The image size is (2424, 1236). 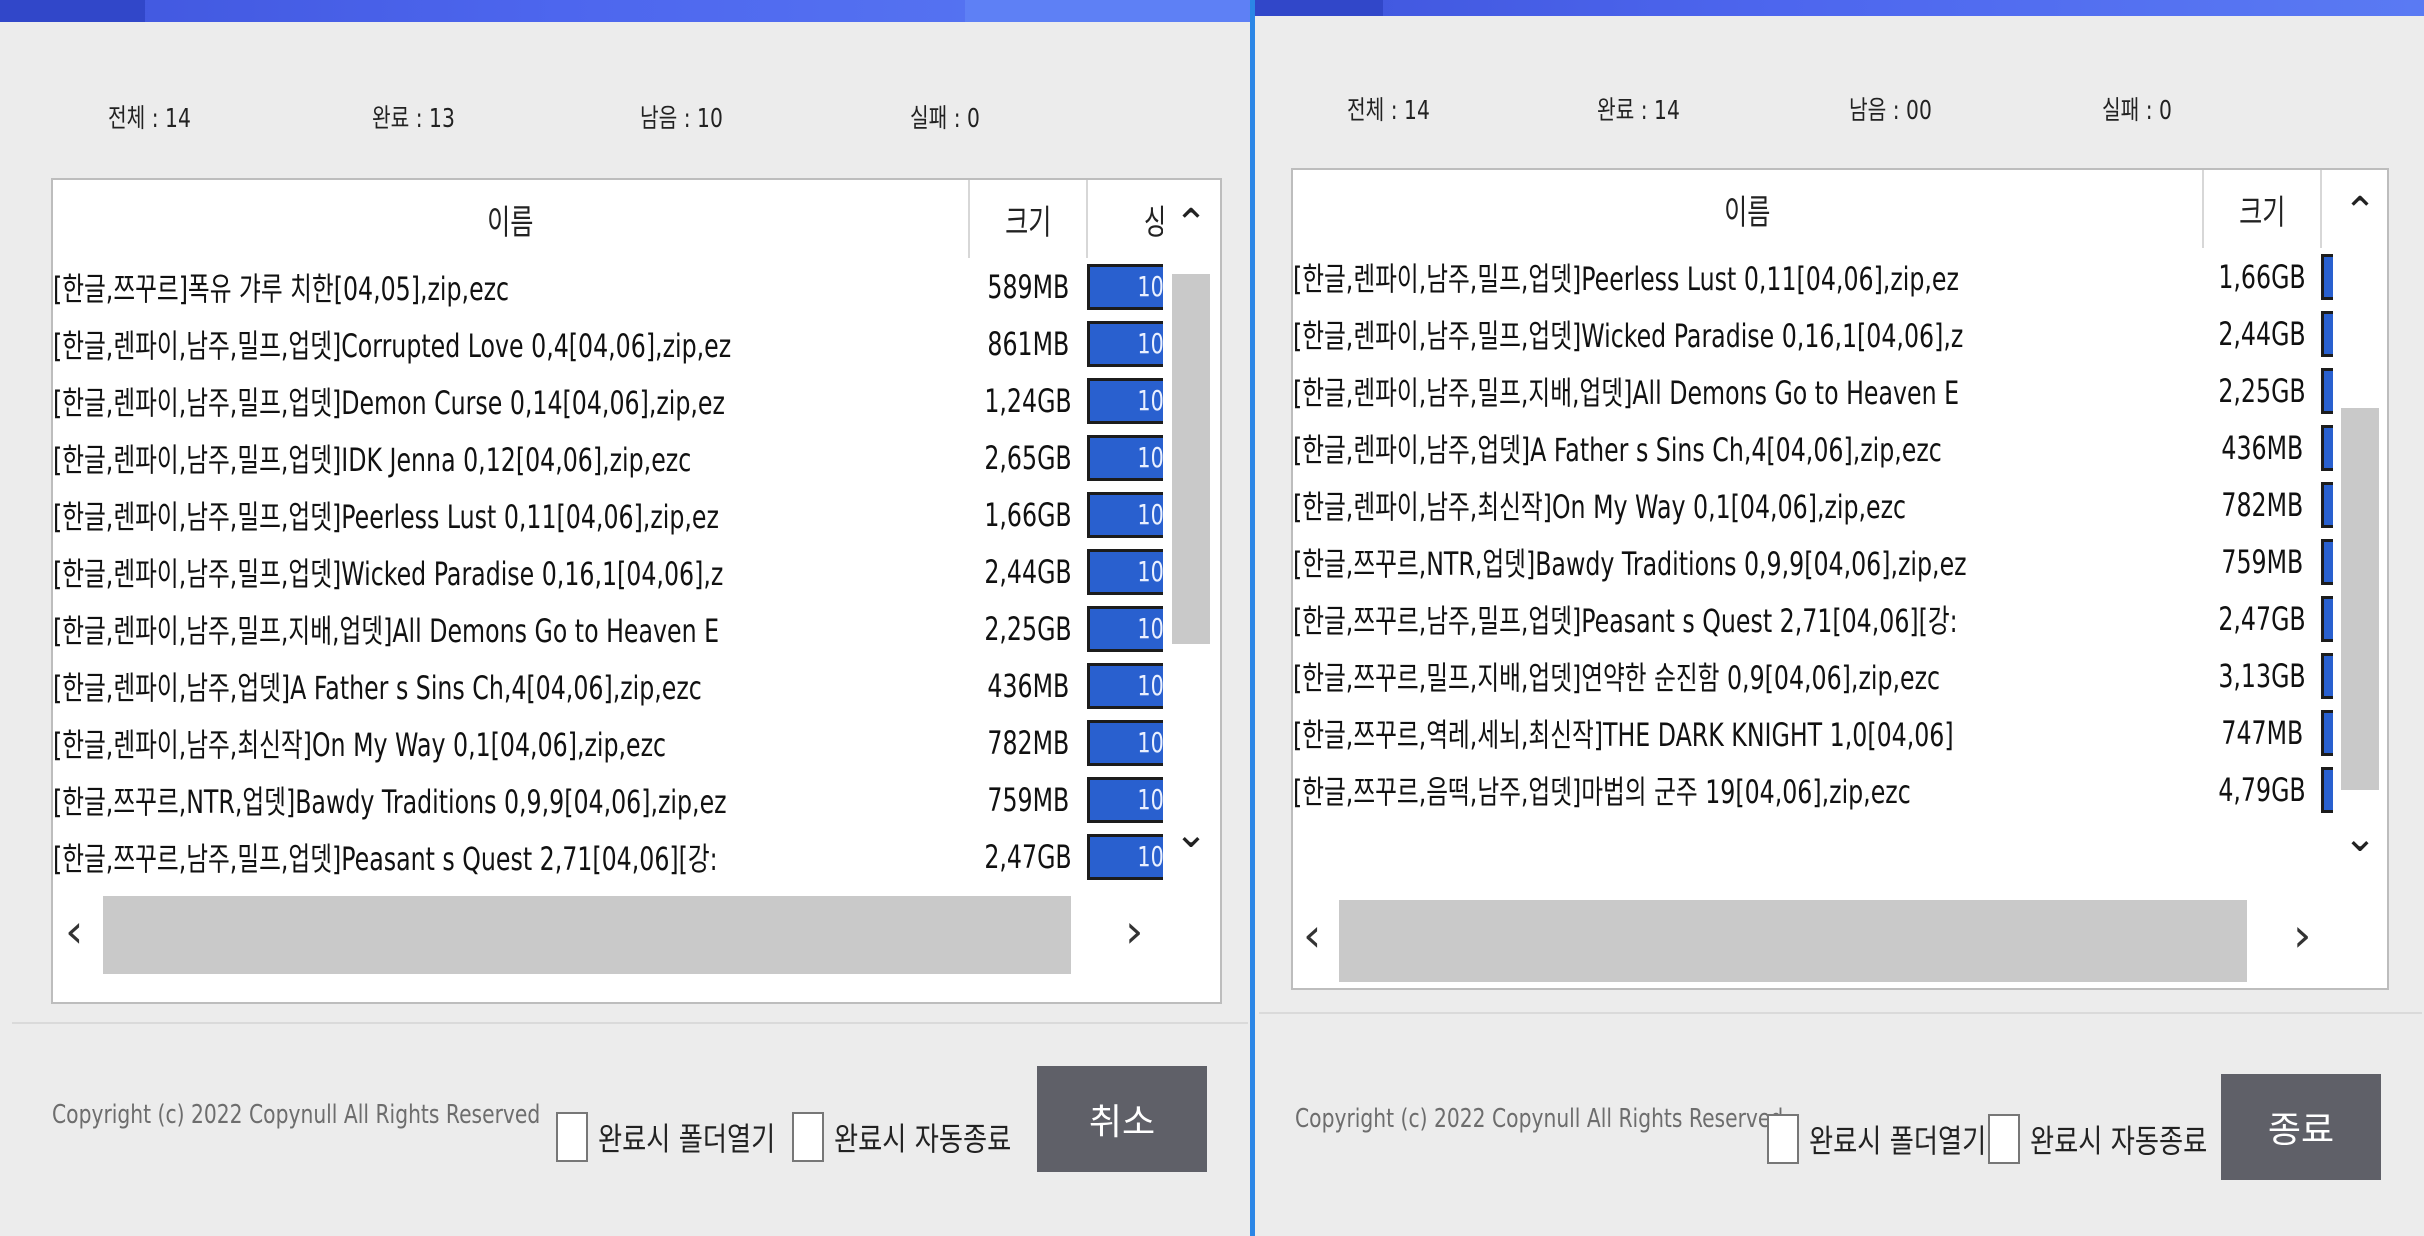 I want to click on auto-exit-label: 완료시 자동종료, so click(x=2119, y=1141).